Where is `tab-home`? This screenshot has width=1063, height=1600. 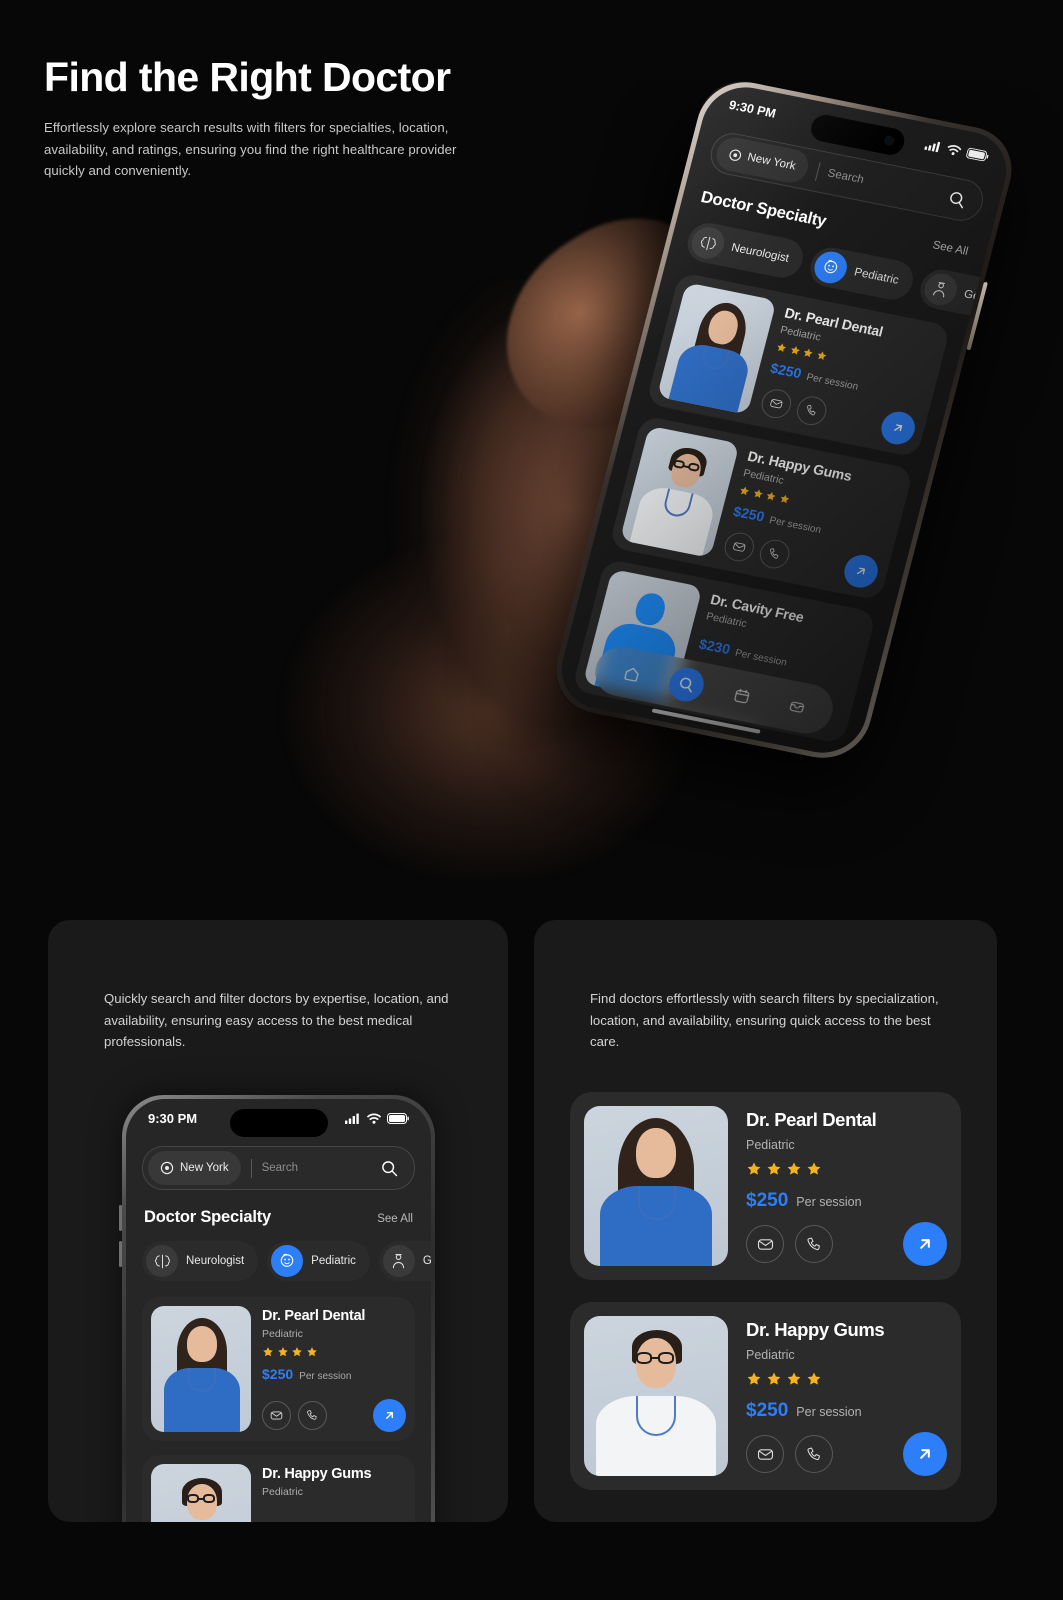
tab-home is located at coordinates (632, 674).